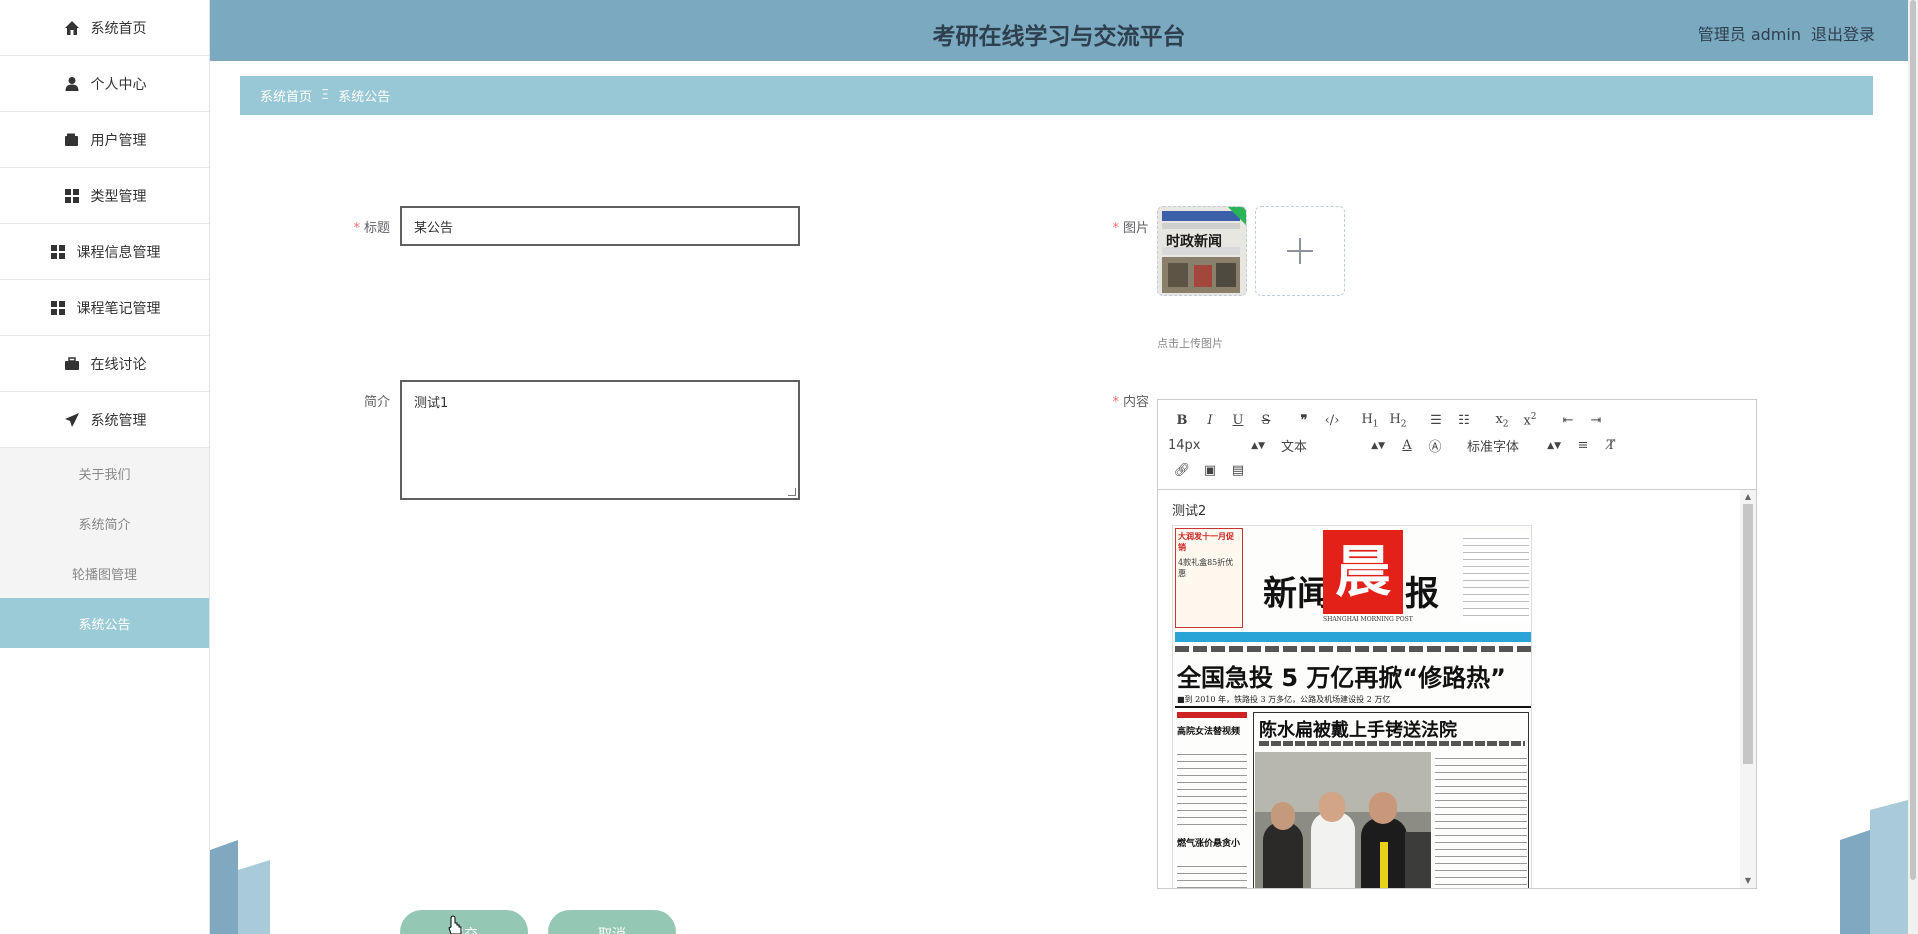 The height and width of the screenshot is (934, 1918). Describe the element at coordinates (1212, 788) in the screenshot. I see `left-col-text` at that location.